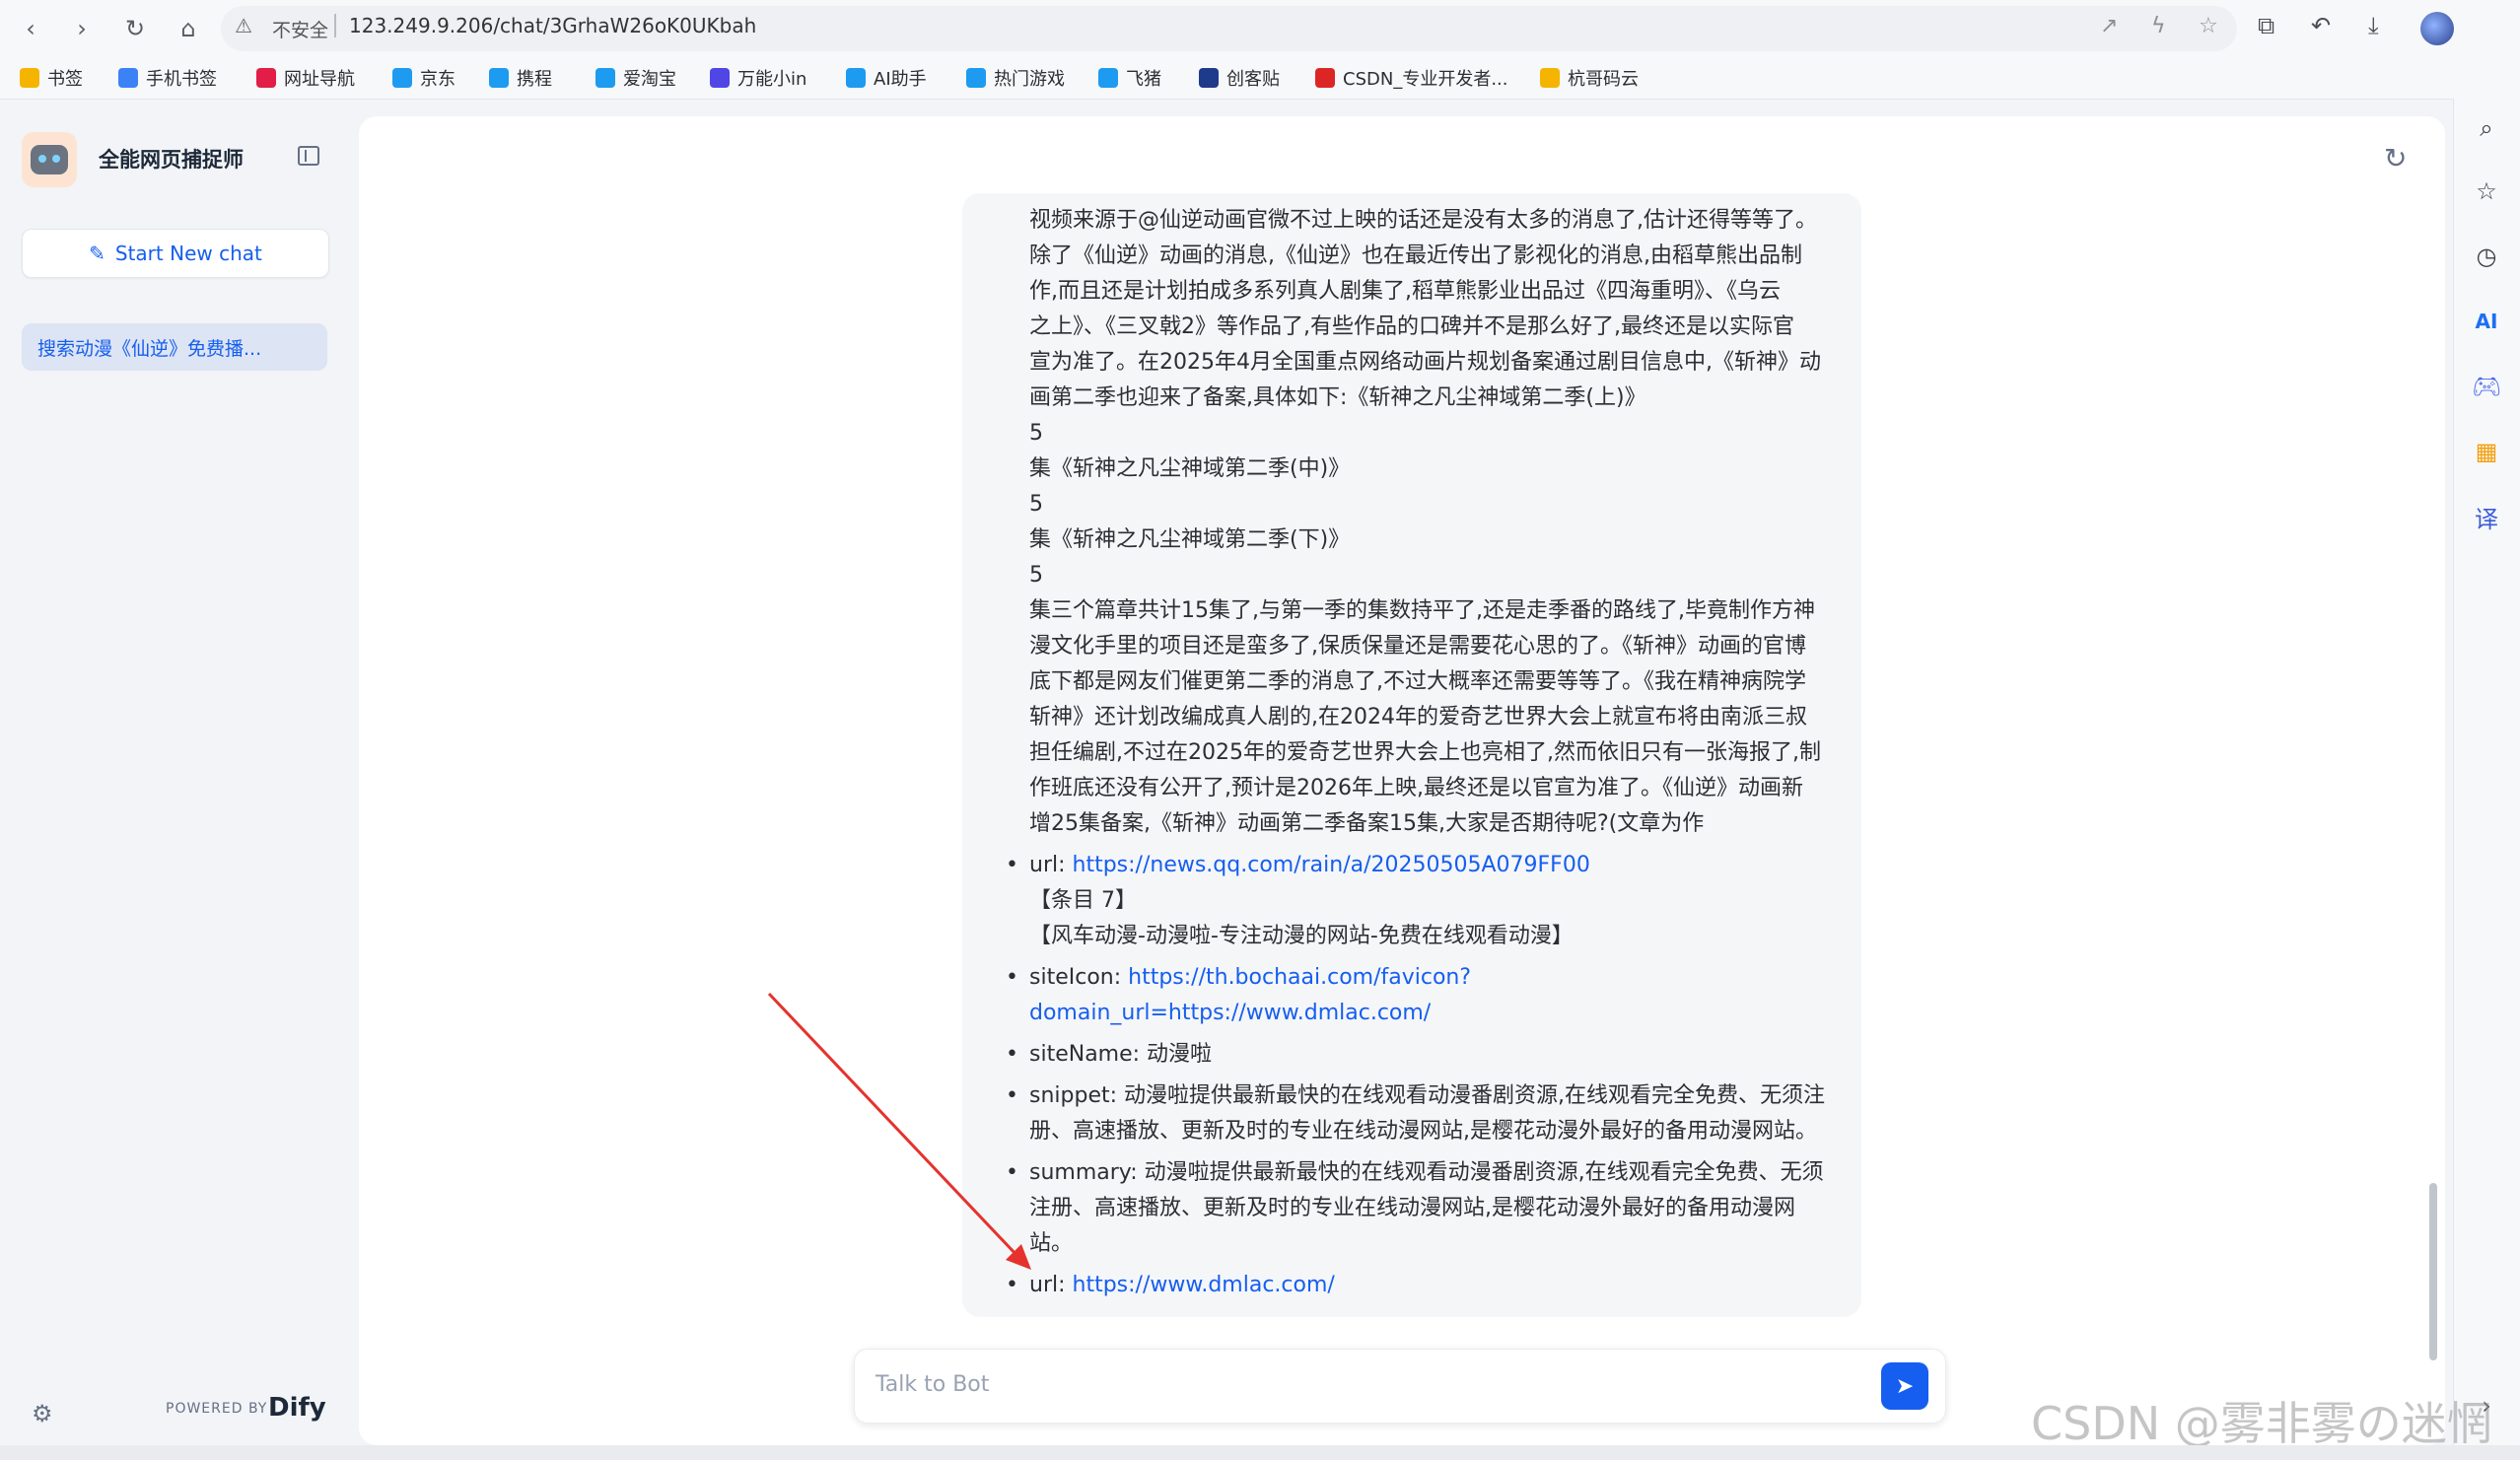  What do you see at coordinates (1415, 255) in the screenshot?
I see `paragraph-line: 除了《仙逆》动画的消息,《仙逆》也在最近传出了影视化的消息,由稻草熊出品制` at bounding box center [1415, 255].